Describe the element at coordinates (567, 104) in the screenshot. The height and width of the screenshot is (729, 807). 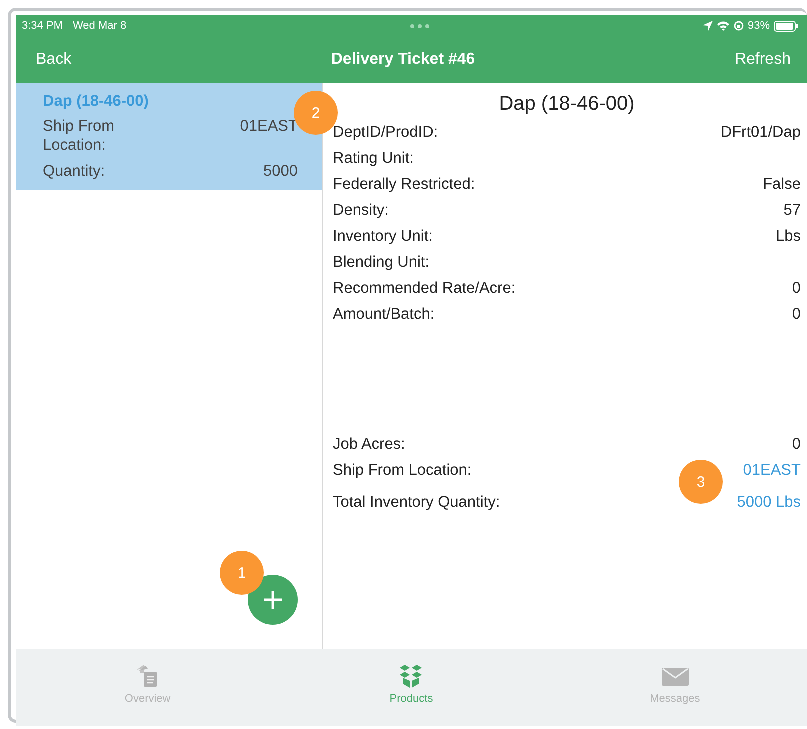
I see `detail-title: Dap (18-46-00)` at that location.